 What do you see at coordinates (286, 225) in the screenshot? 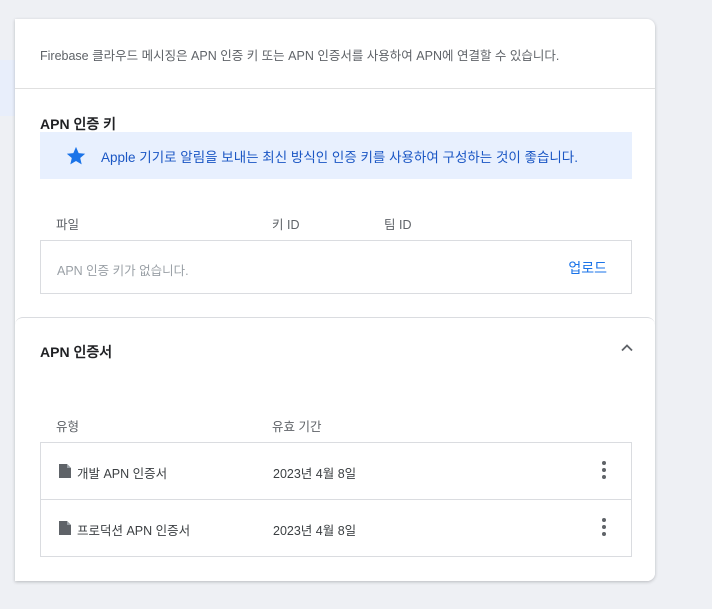
I see `column-header-key-id: 키 ID` at bounding box center [286, 225].